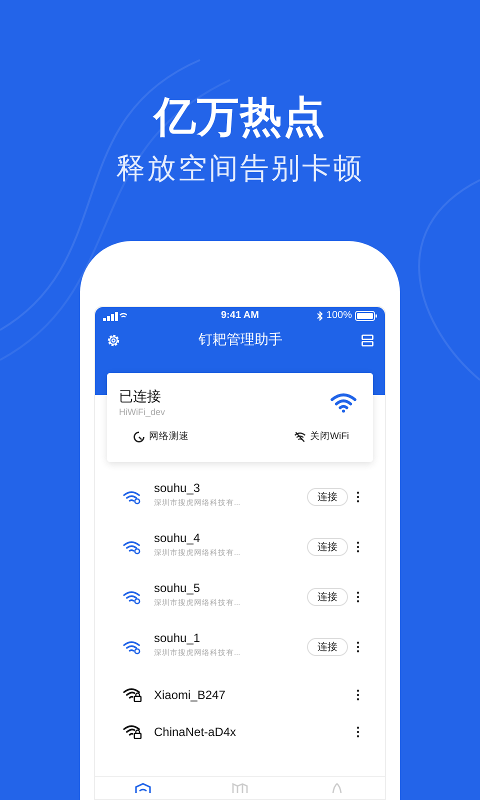  What do you see at coordinates (196, 732) in the screenshot?
I see `network-name: ChinaNet-aD4x` at bounding box center [196, 732].